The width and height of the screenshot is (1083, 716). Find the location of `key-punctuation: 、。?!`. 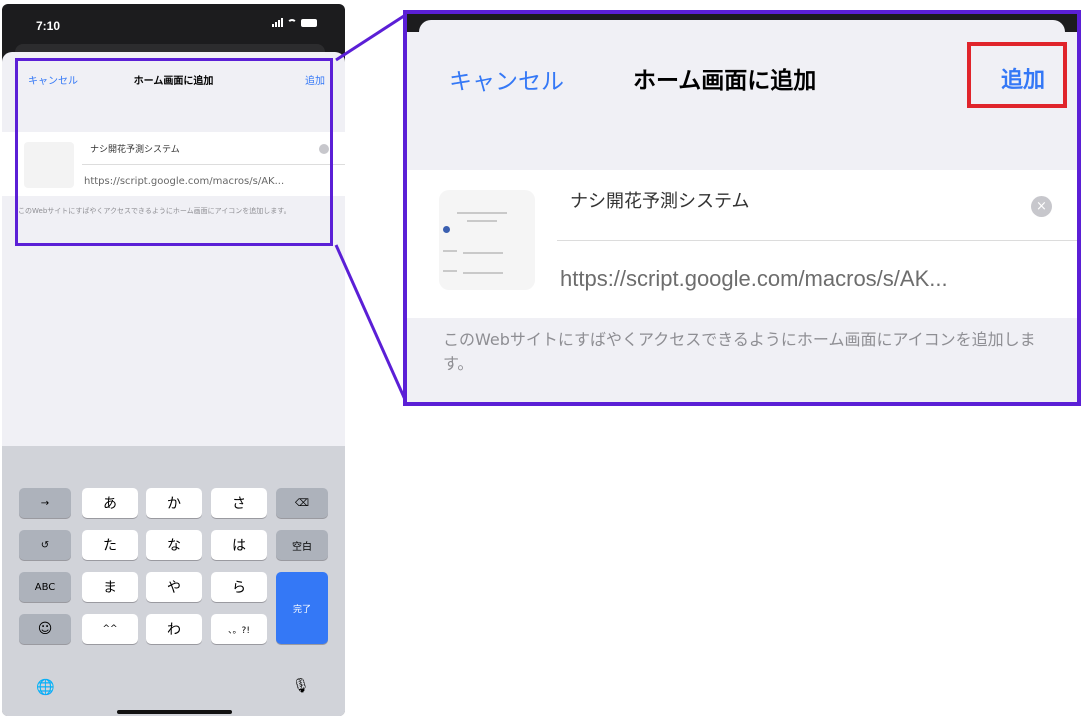

key-punctuation: 、。?! is located at coordinates (239, 629).